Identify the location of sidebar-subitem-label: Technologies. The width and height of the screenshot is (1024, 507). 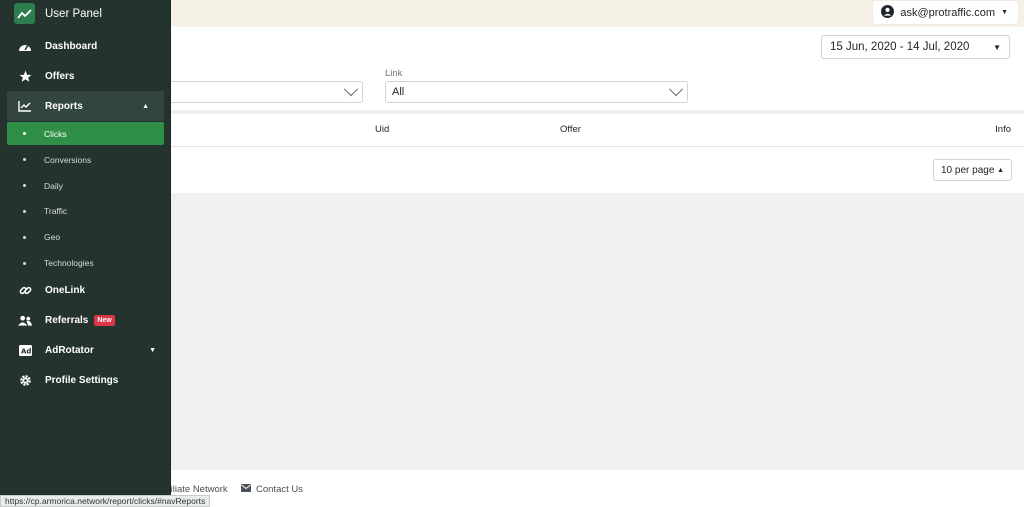
(69, 263).